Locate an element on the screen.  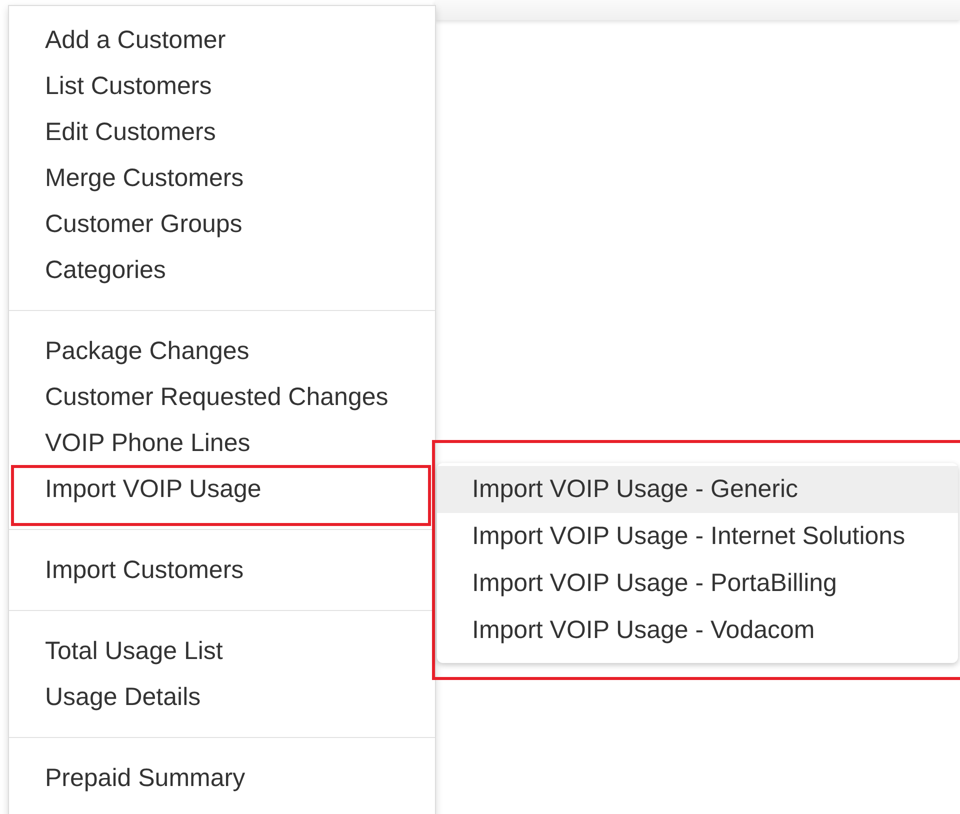
menu-item: Total Usage List is located at coordinates (222, 651).